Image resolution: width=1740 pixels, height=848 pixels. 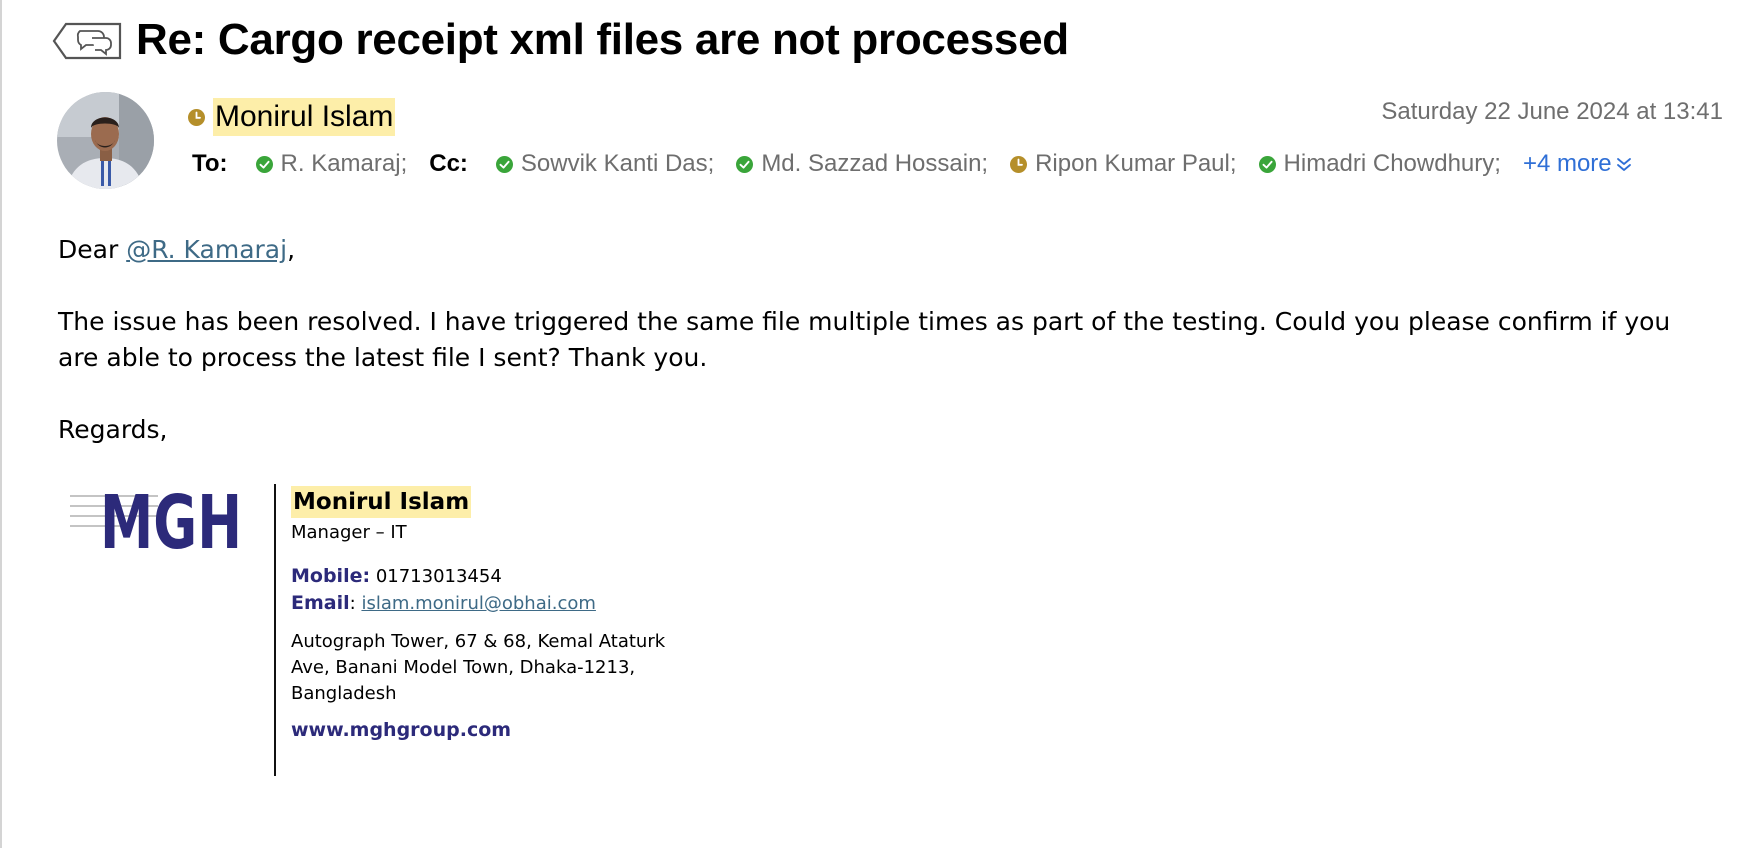 What do you see at coordinates (291, 249) in the screenshot?
I see `greeting-suffix: ,` at bounding box center [291, 249].